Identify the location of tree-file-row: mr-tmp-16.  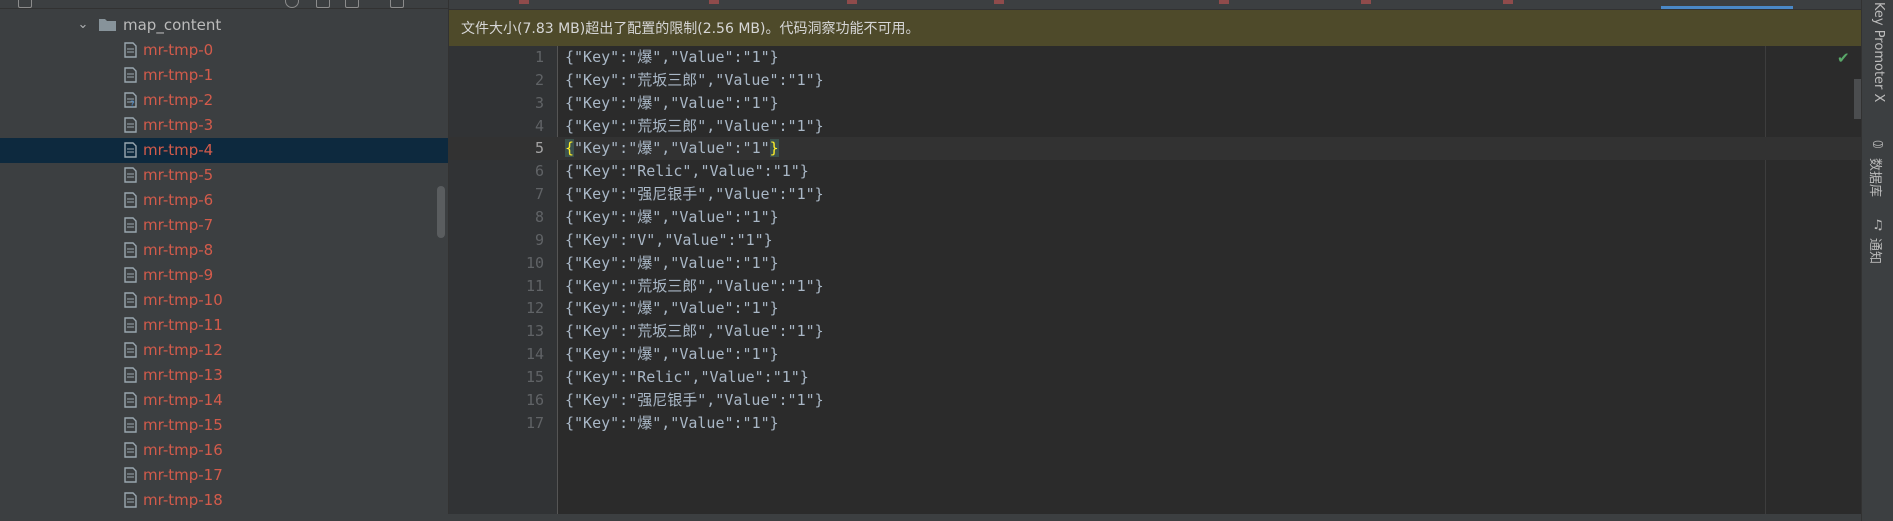
(224, 450).